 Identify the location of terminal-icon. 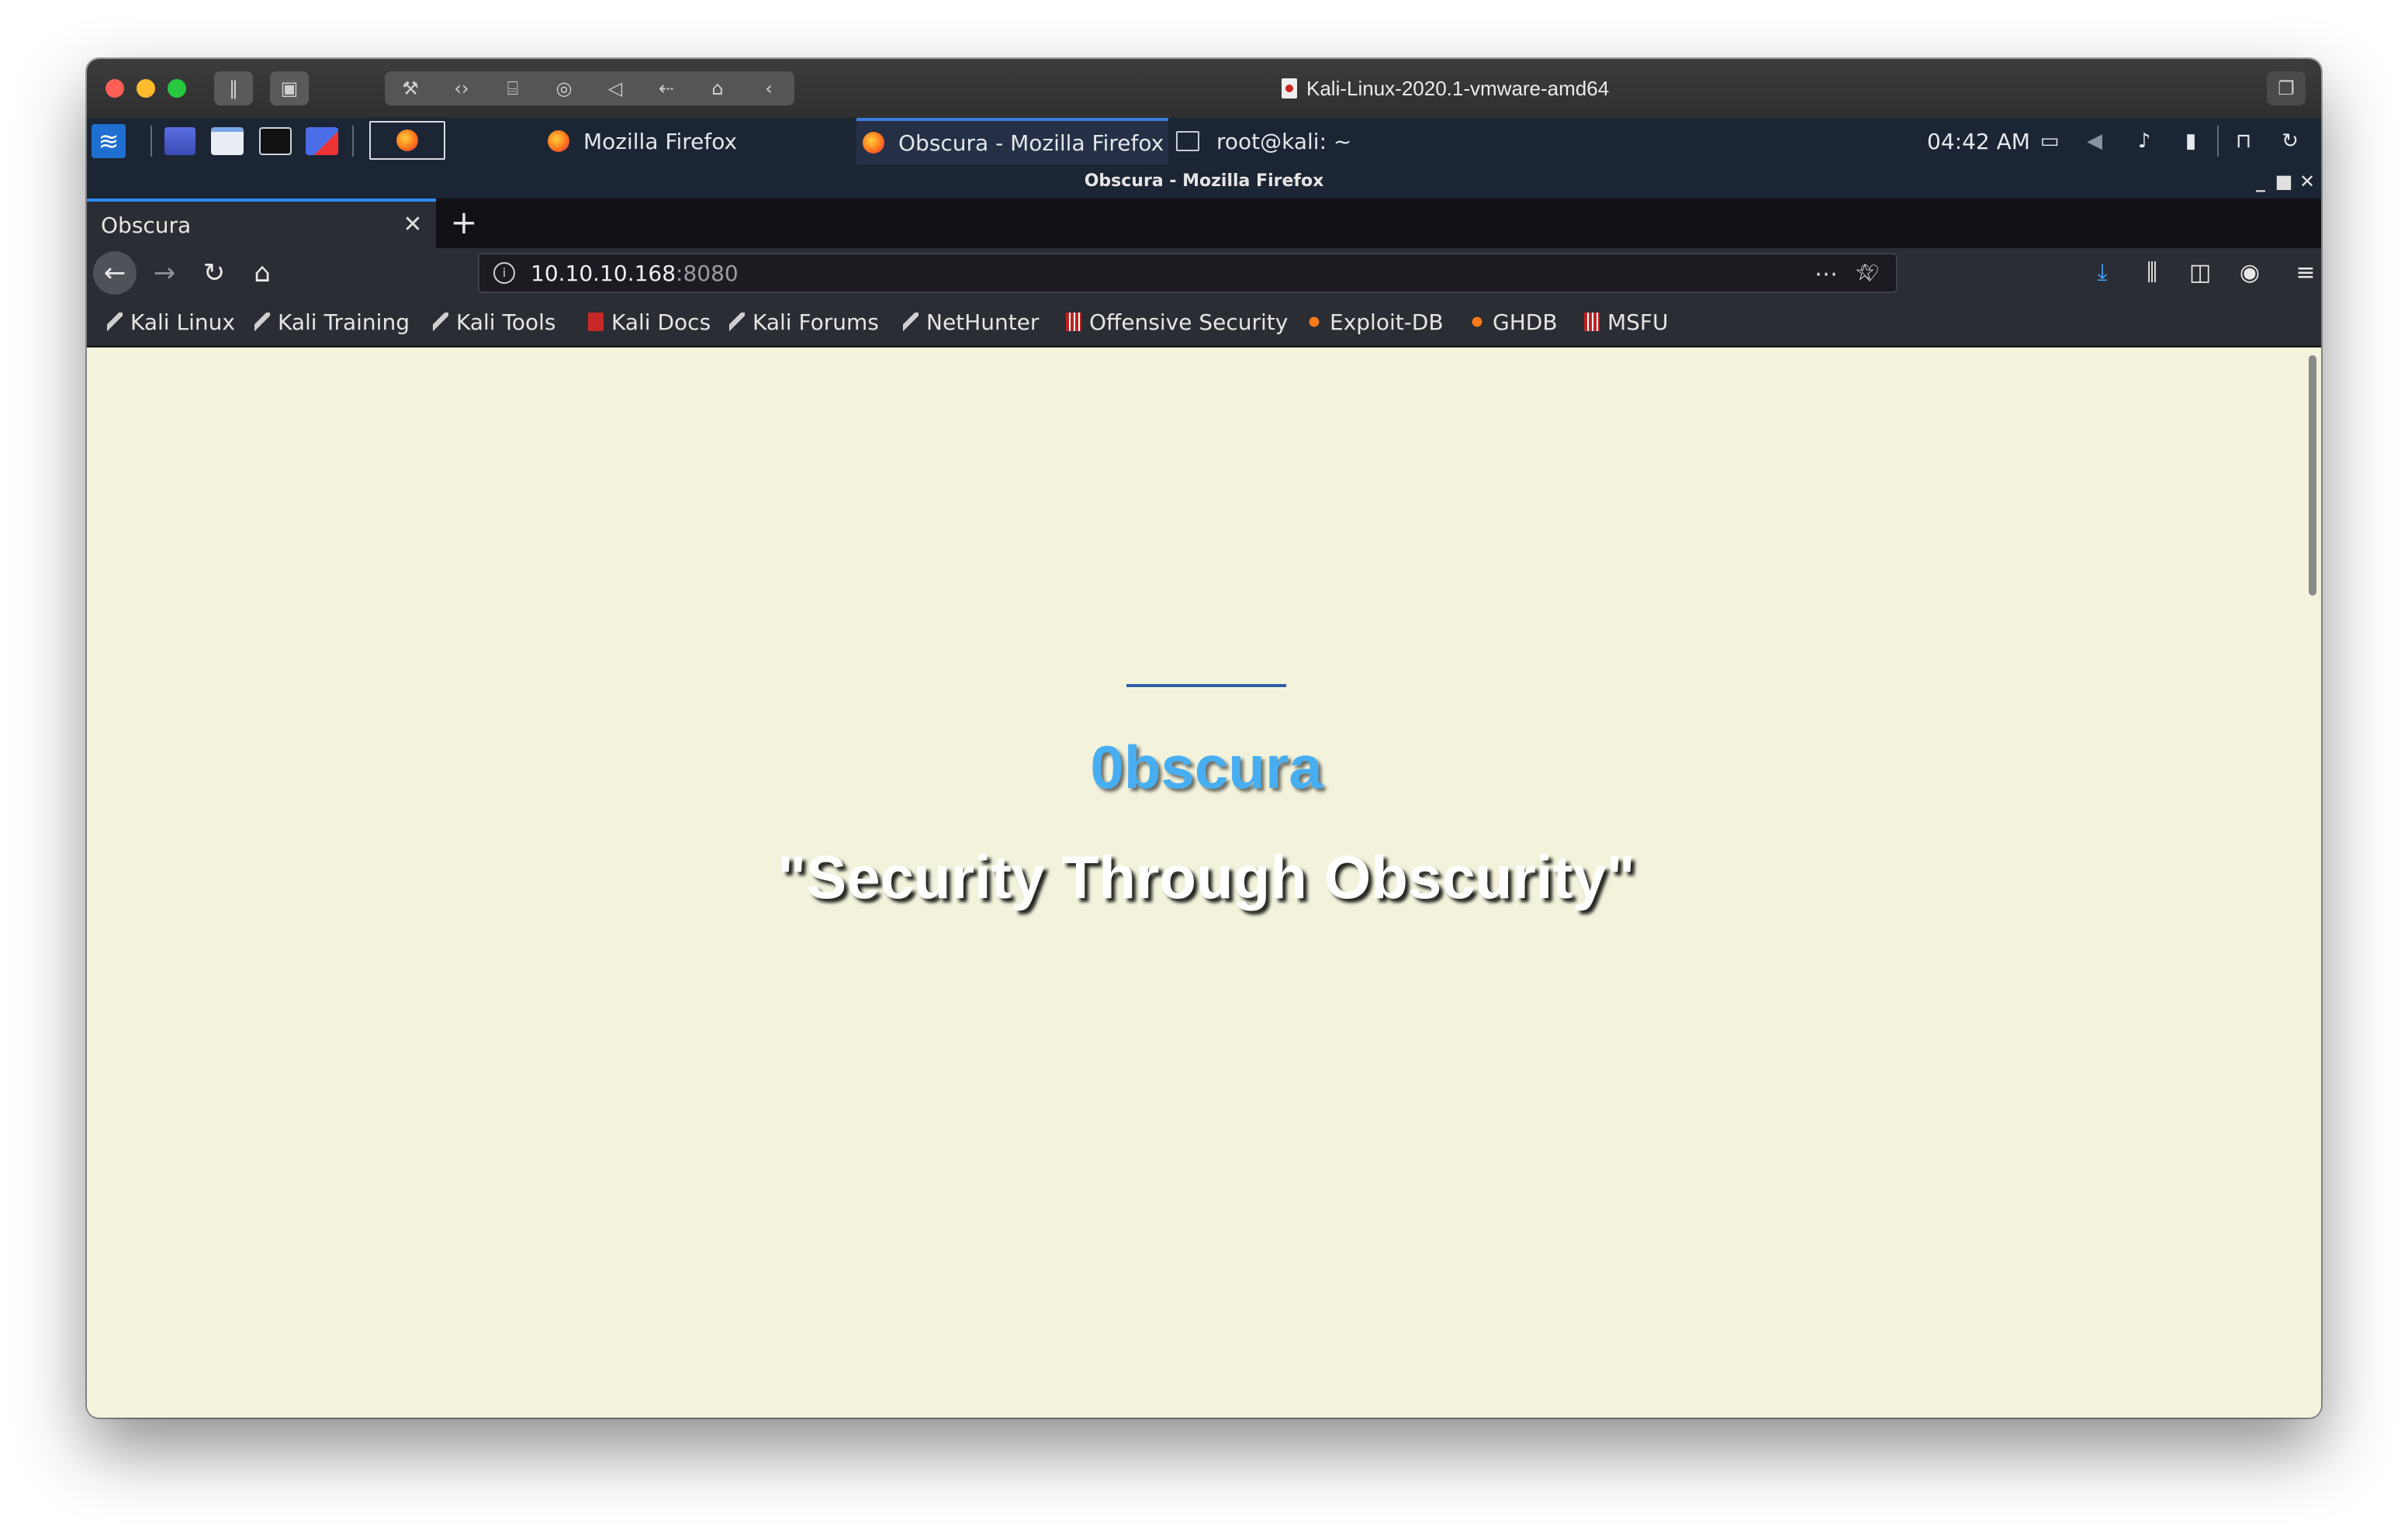
(1187, 141).